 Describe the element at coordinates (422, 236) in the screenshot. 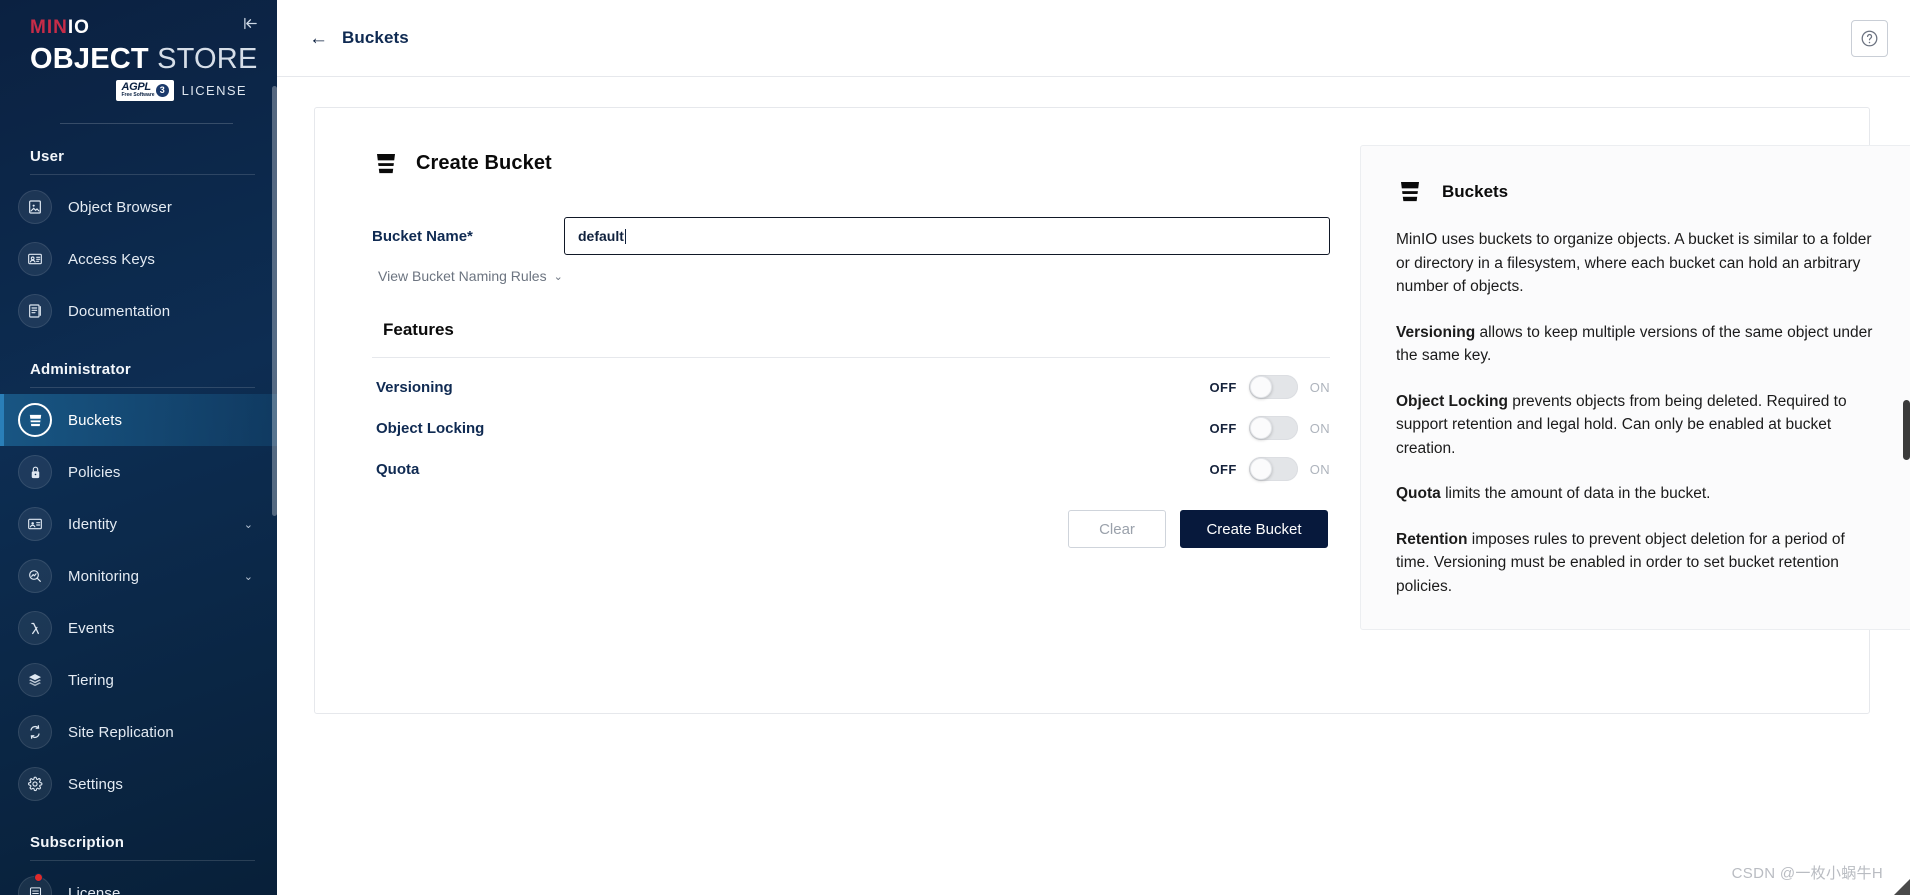

I see `bucket-name-label: Bucket Name*` at that location.